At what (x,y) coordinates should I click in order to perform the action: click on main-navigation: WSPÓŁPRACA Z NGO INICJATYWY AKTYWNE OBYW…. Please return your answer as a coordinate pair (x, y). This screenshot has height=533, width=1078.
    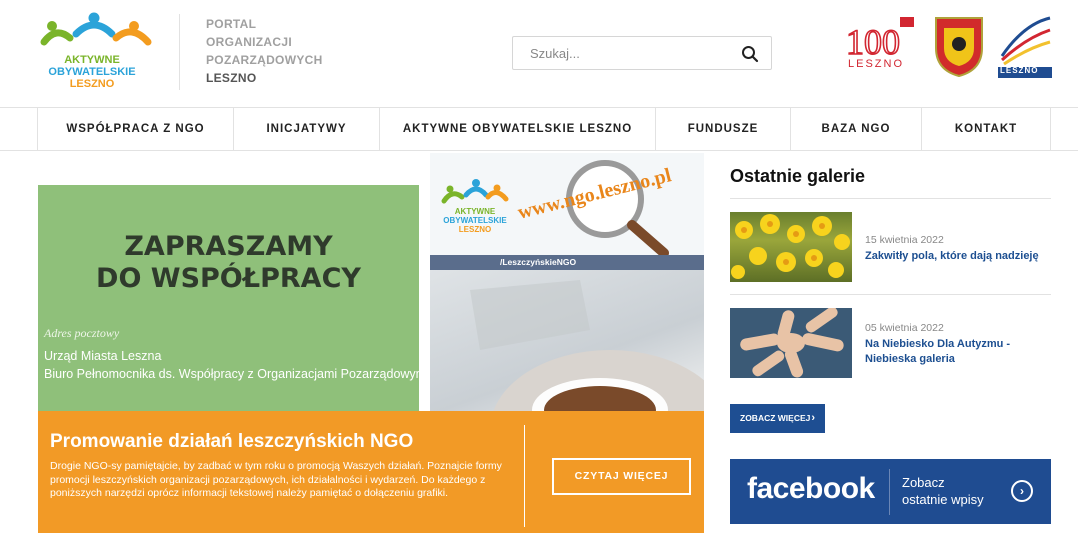
    Looking at the image, I should click on (539, 129).